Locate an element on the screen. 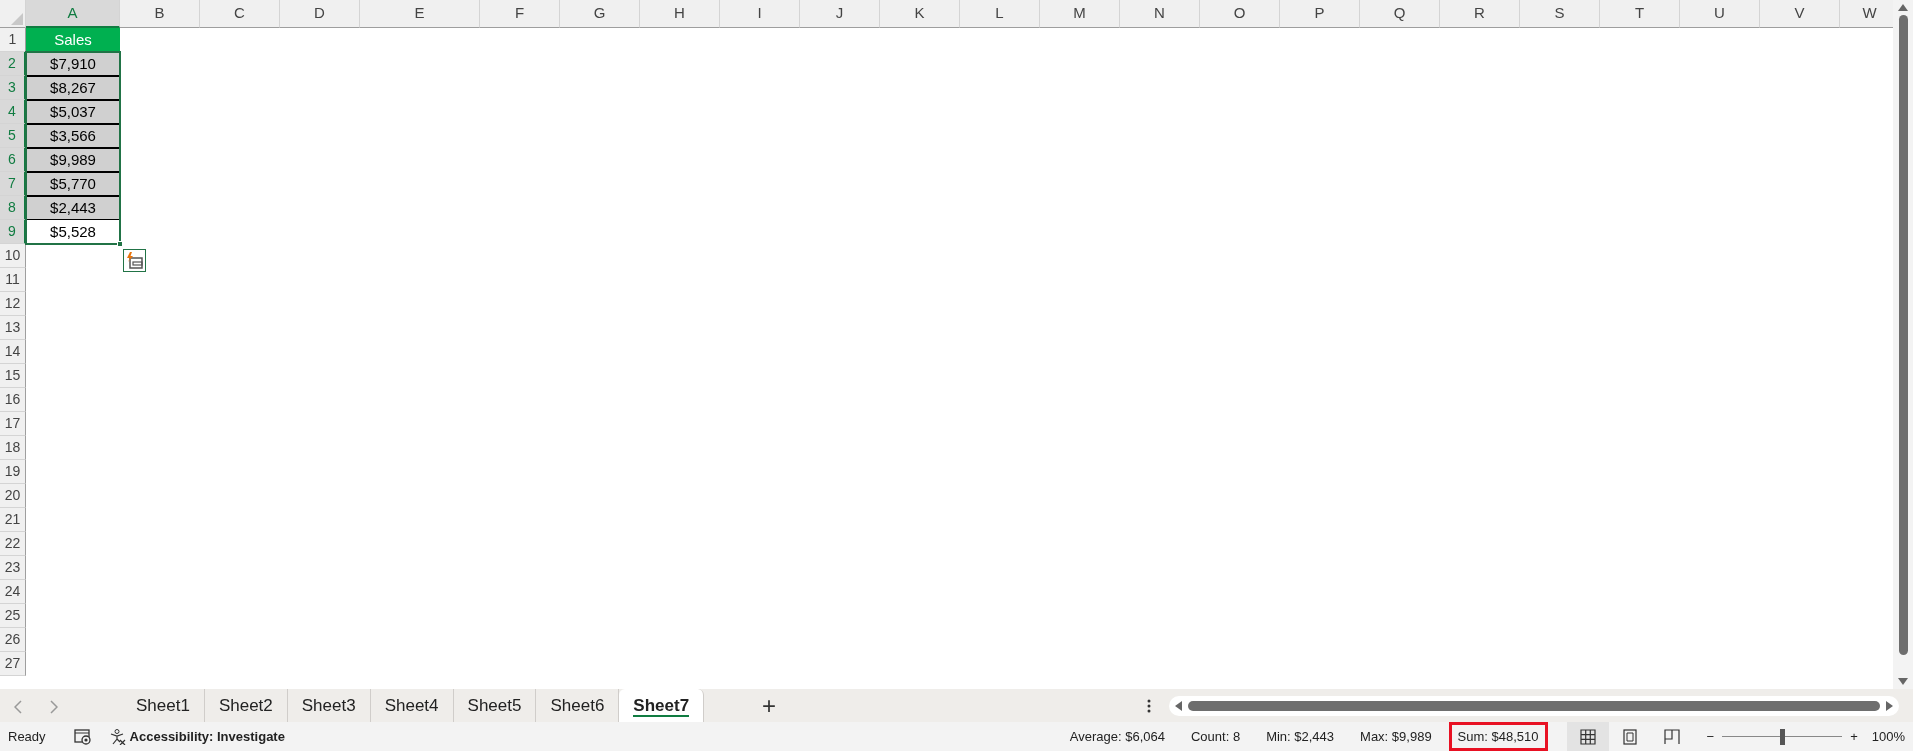  row-header: 14 is located at coordinates (13, 352).